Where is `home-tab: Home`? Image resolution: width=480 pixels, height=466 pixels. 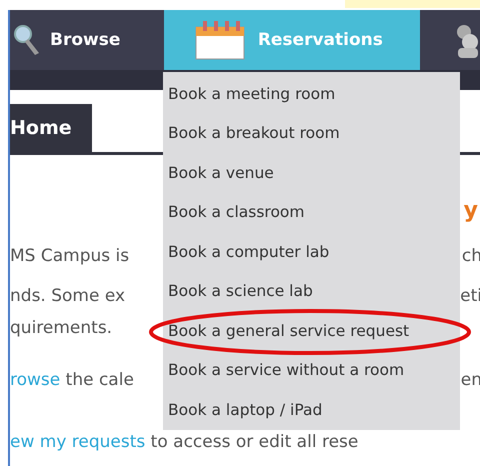
home-tab: Home is located at coordinates (51, 128).